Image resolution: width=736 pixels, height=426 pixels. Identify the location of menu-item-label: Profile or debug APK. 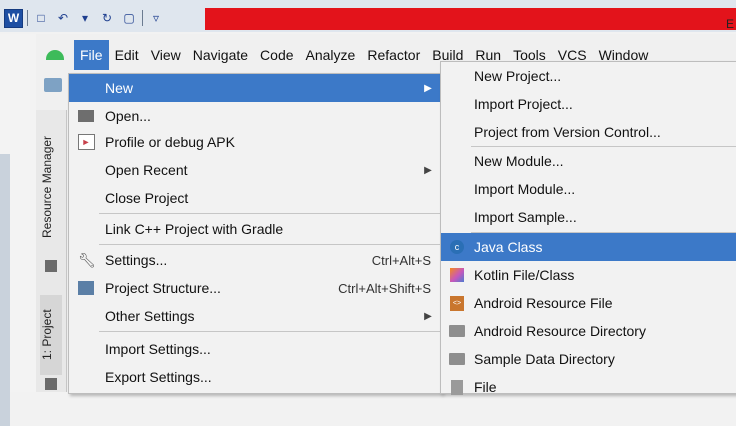
(170, 142).